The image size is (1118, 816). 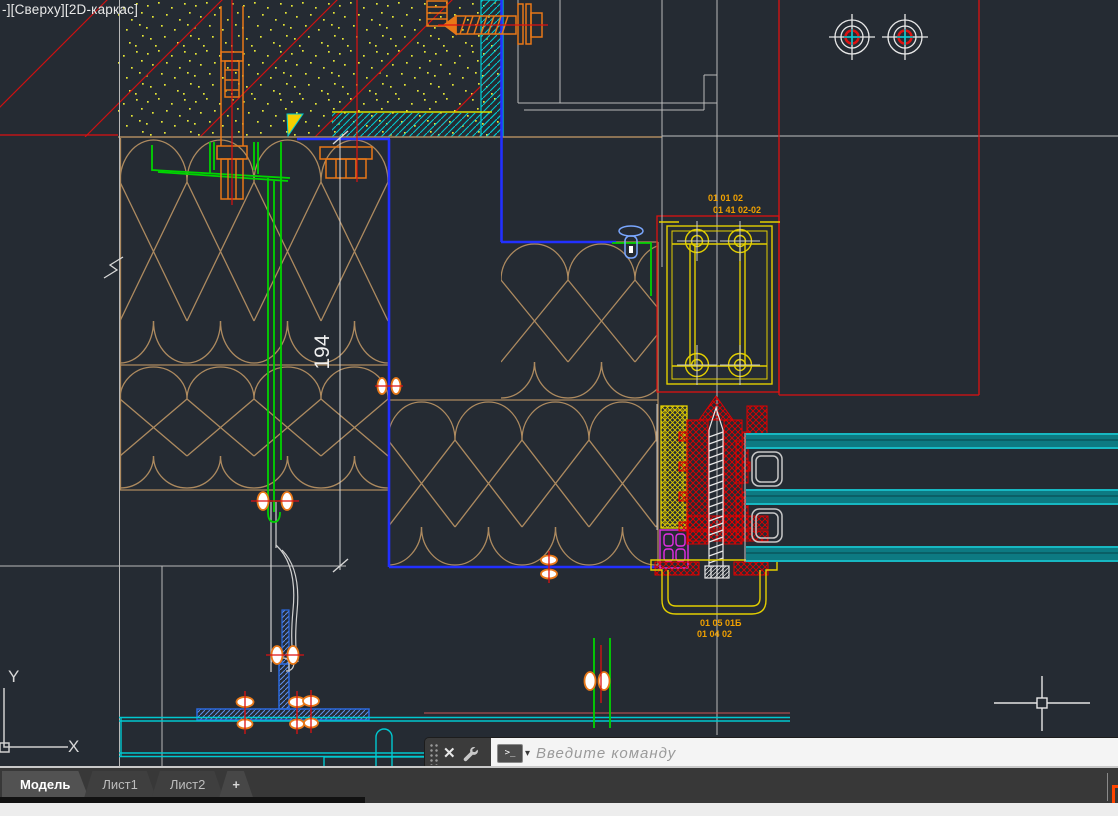 I want to click on tab-model: Модель, so click(x=45, y=784).